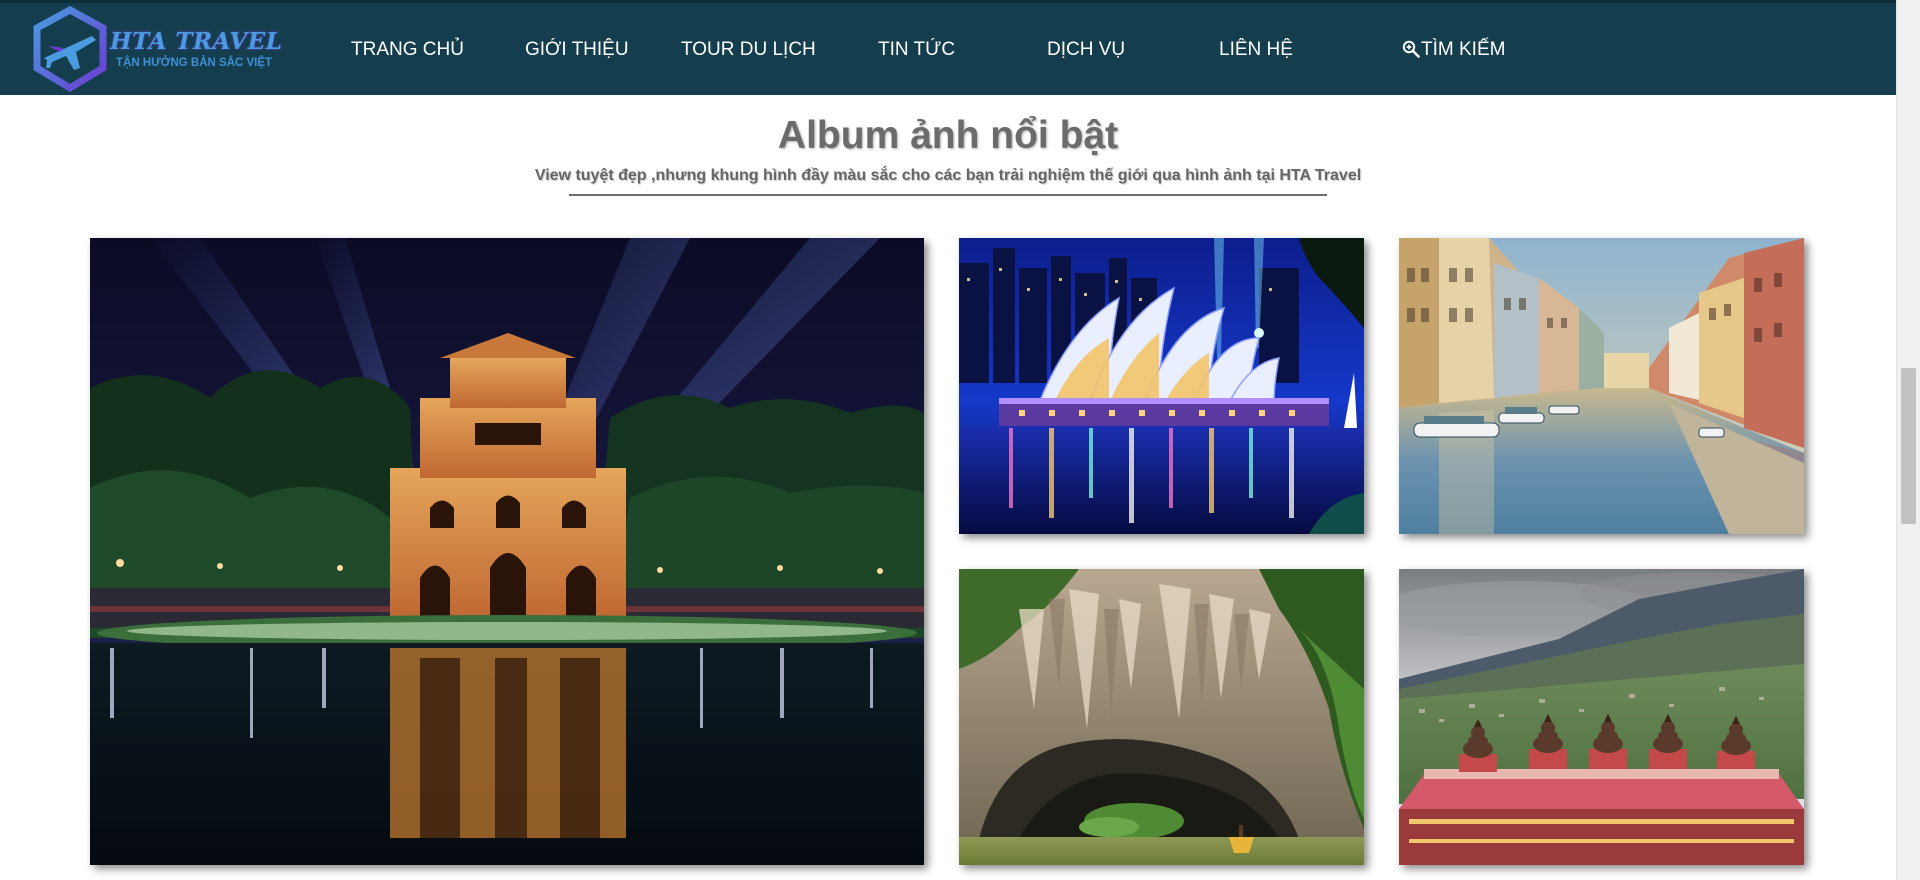 The width and height of the screenshot is (1920, 880). What do you see at coordinates (1601, 717) in the screenshot?
I see `photo-mountain-temple` at bounding box center [1601, 717].